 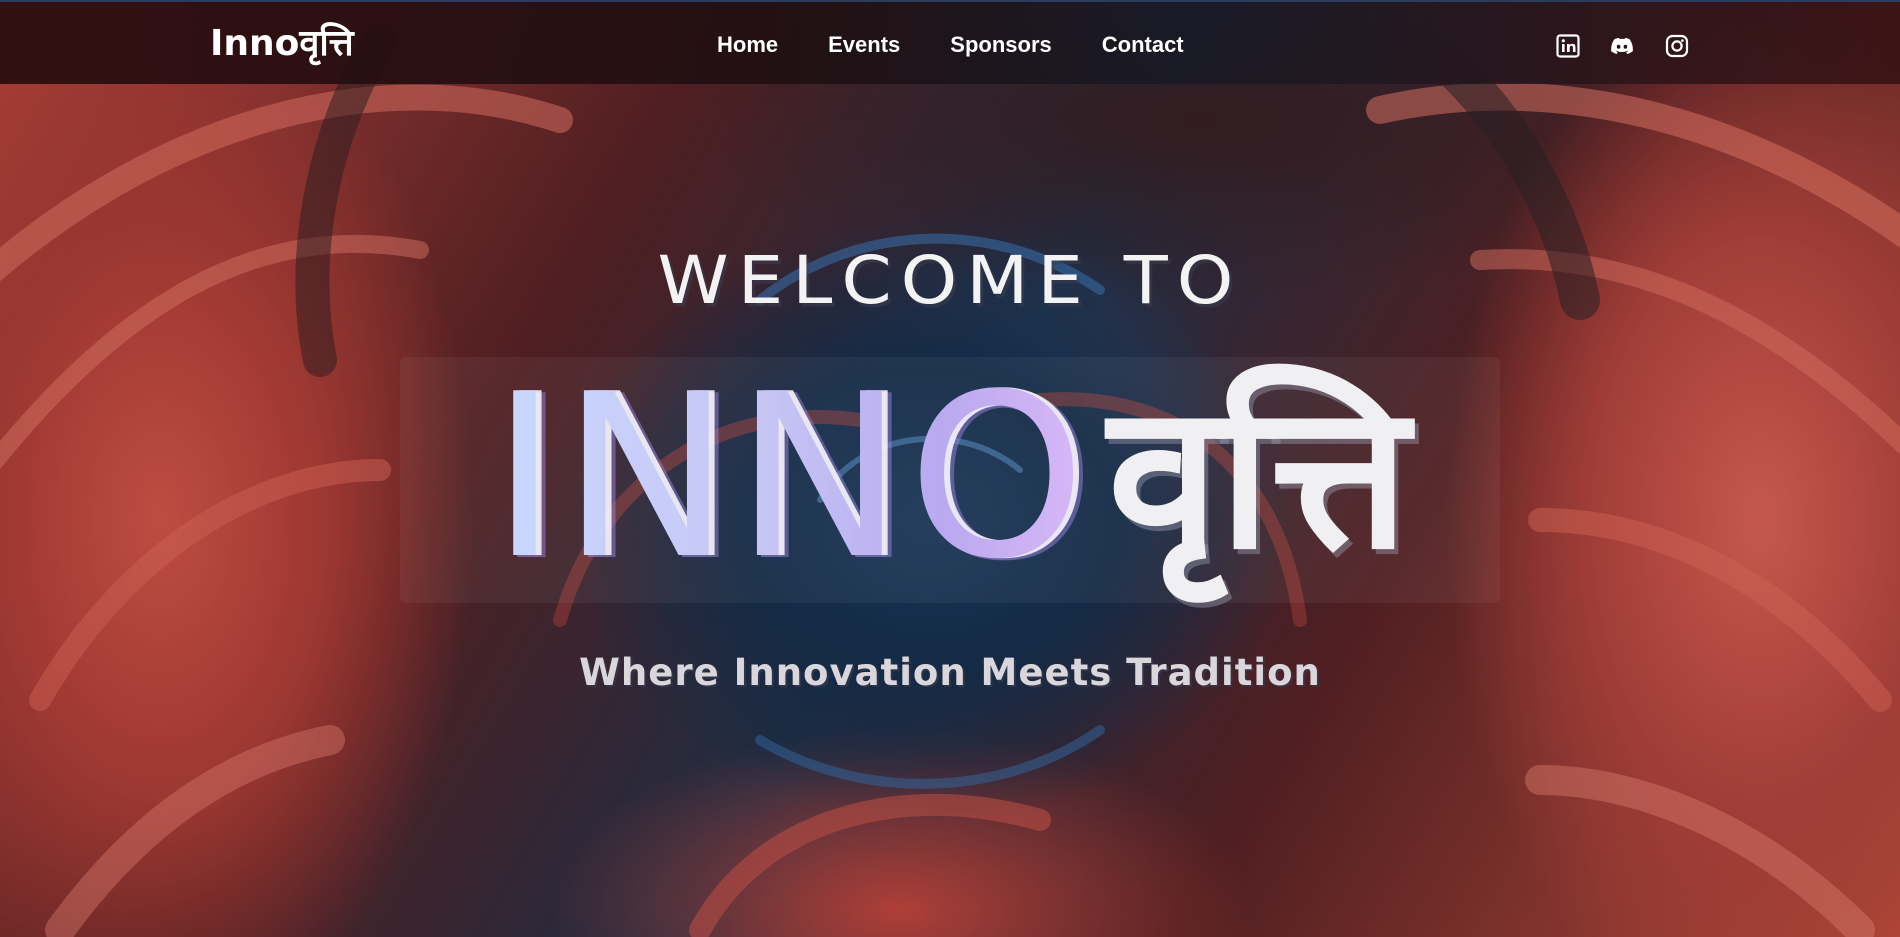 I want to click on nav-link-events: Events, so click(x=864, y=45).